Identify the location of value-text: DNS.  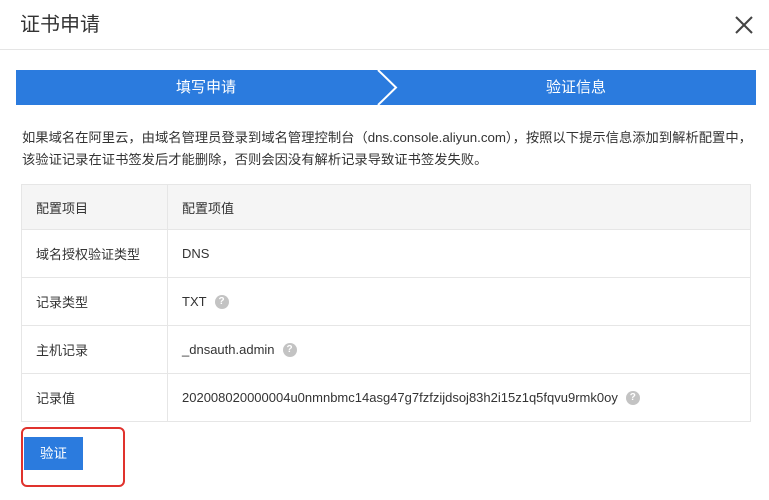
(196, 253).